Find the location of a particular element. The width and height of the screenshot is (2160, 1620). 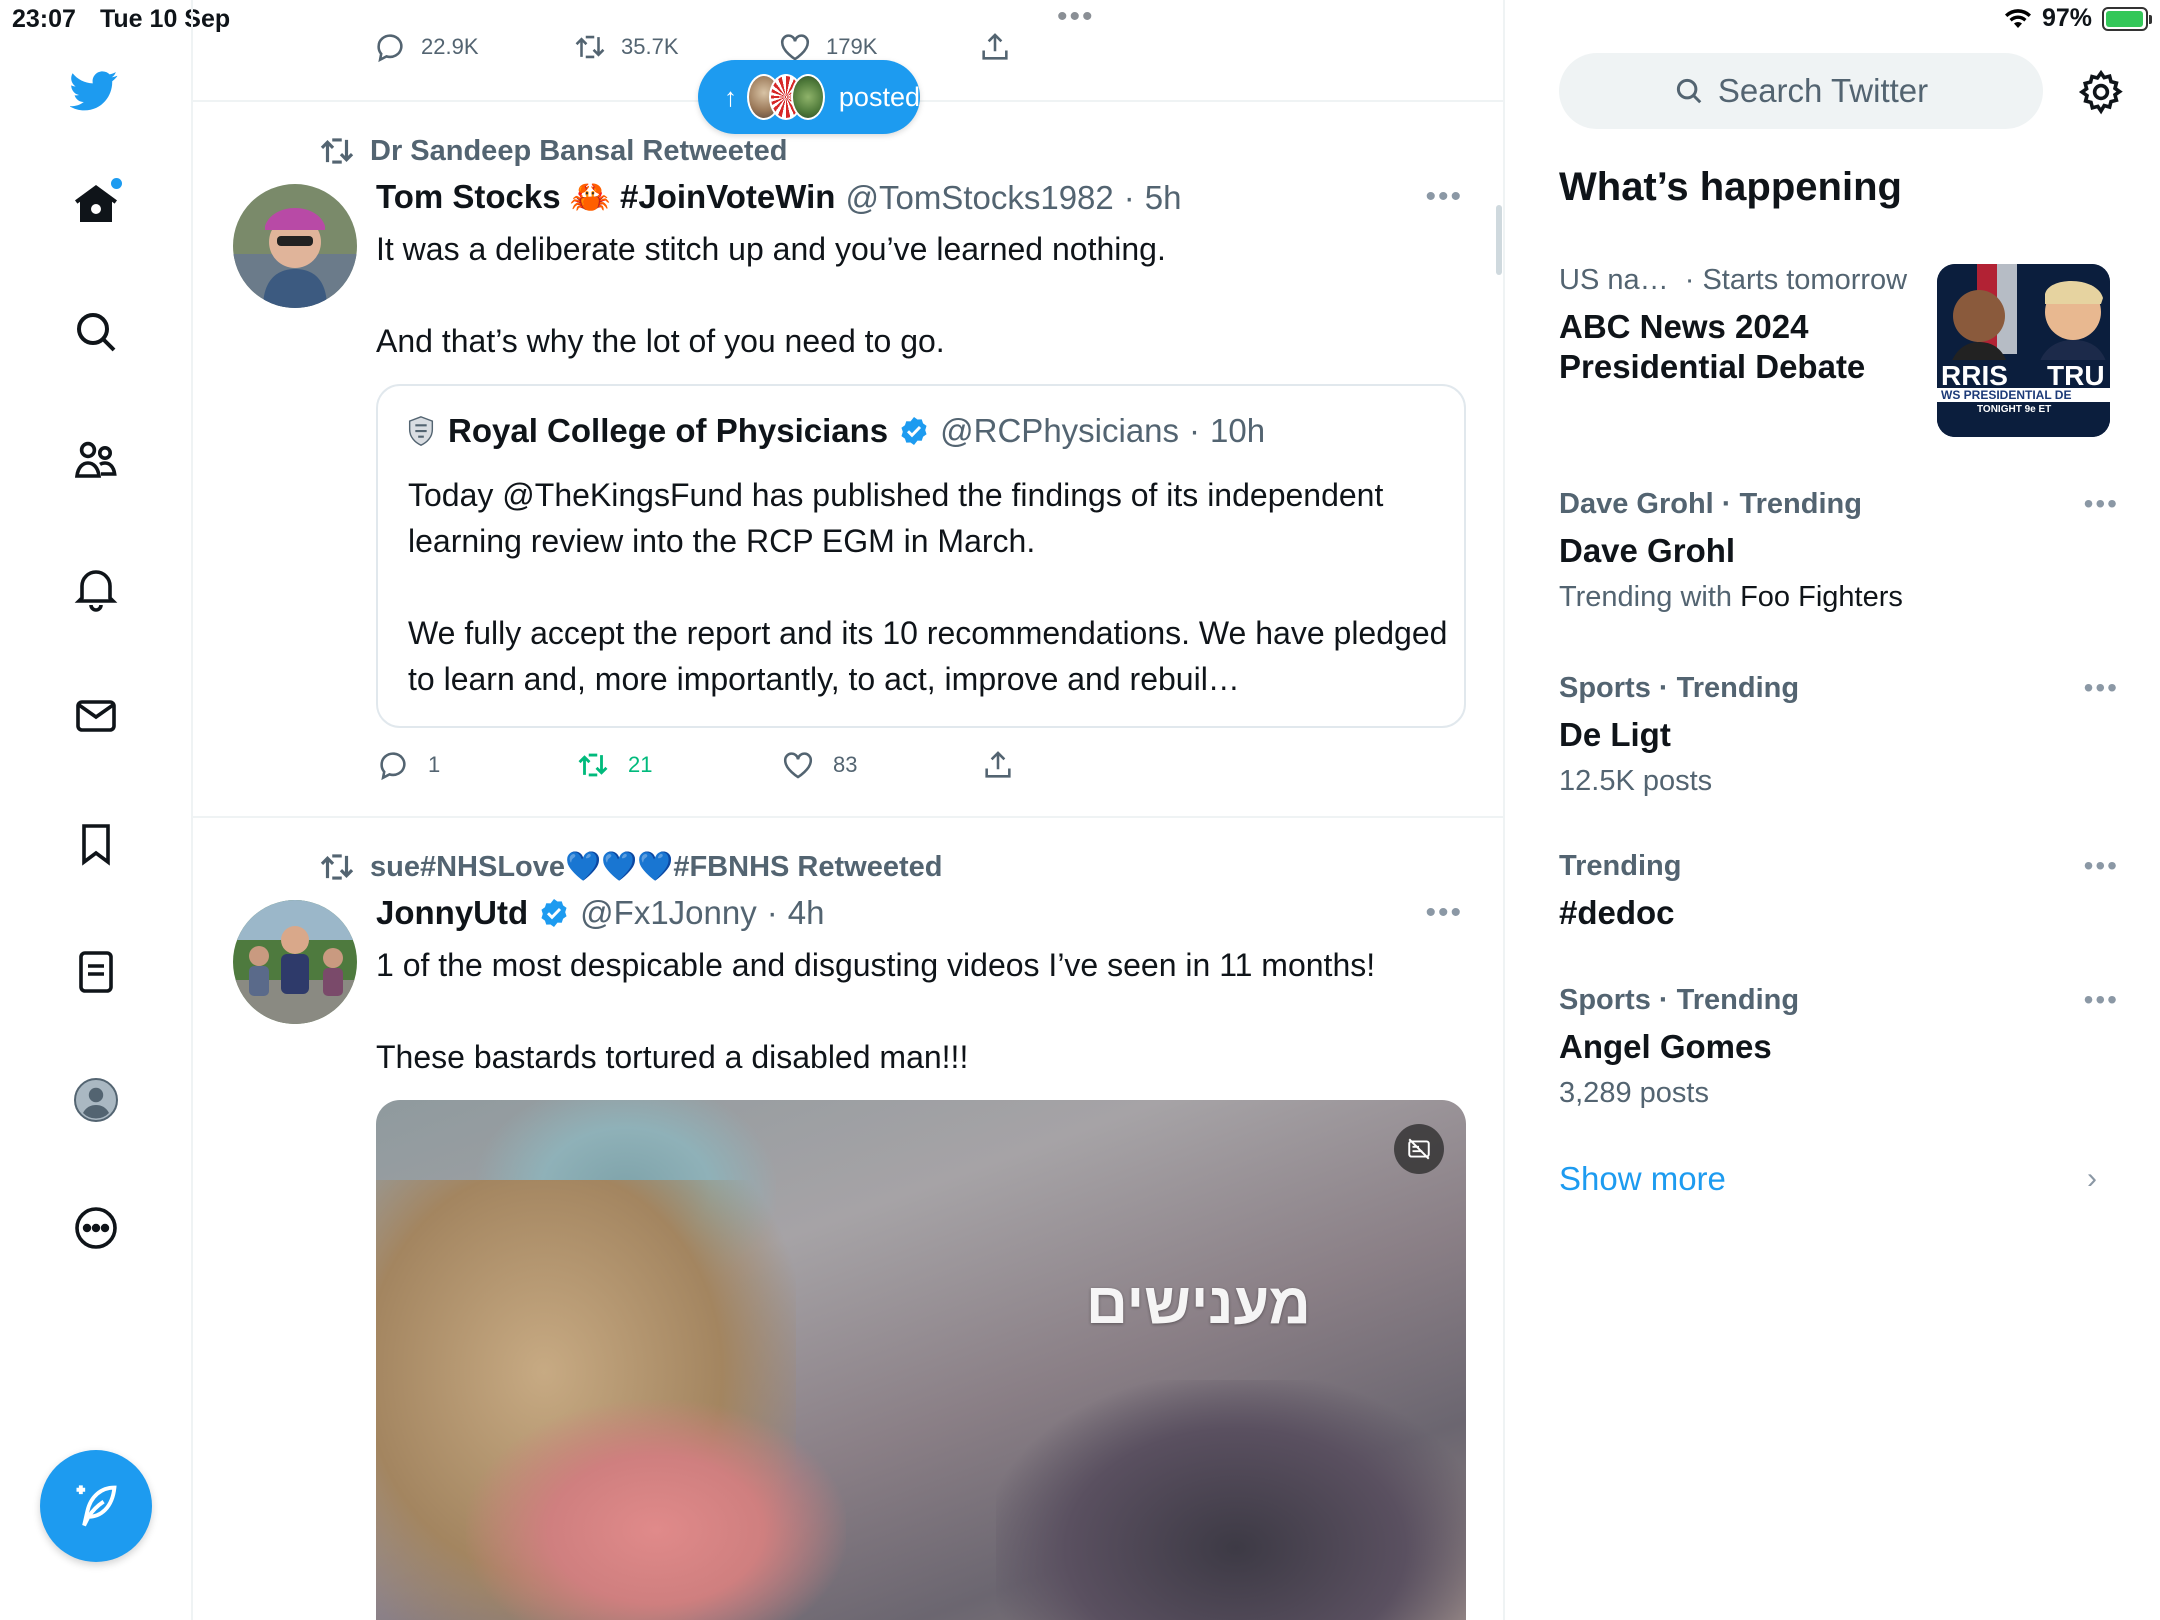

trend-meta: Dave Grohl · Trending is located at coordinates (1710, 504).